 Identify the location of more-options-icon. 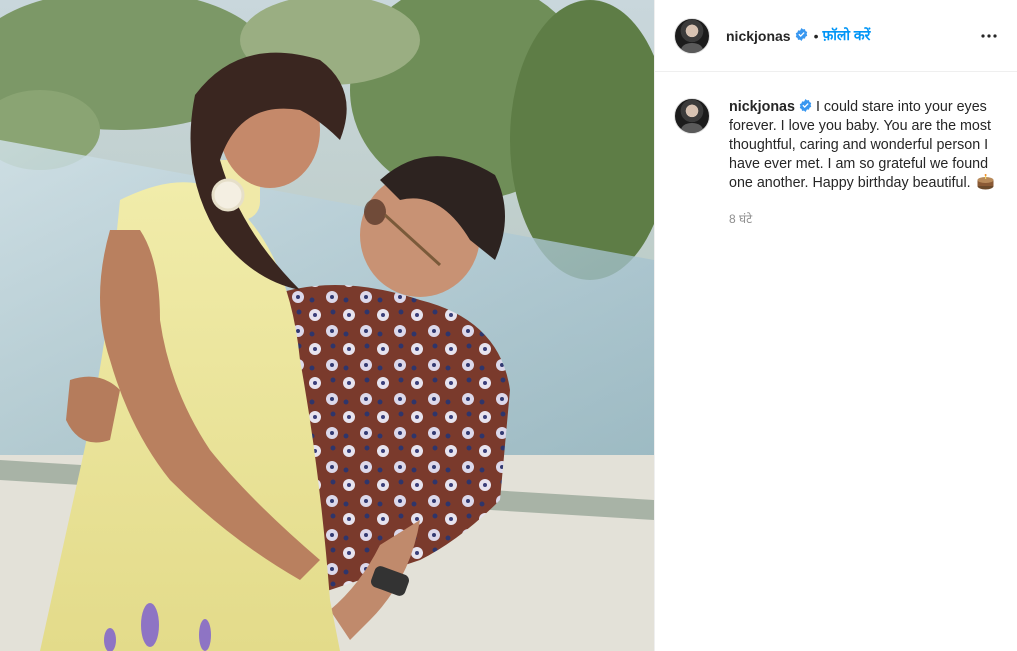
(989, 36).